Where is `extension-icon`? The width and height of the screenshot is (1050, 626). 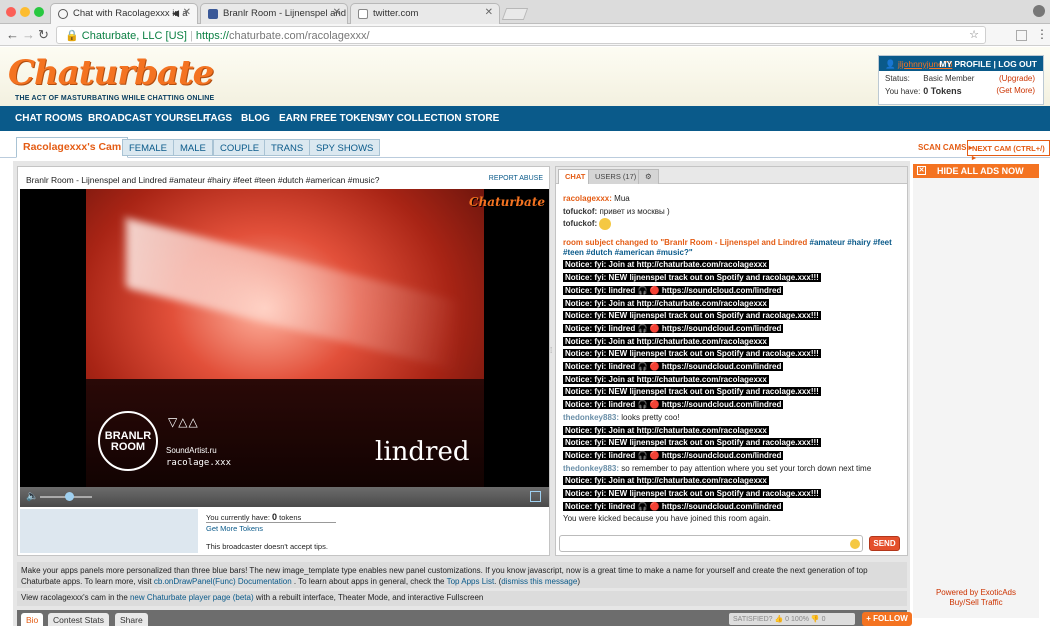
extension-icon is located at coordinates (1021, 35).